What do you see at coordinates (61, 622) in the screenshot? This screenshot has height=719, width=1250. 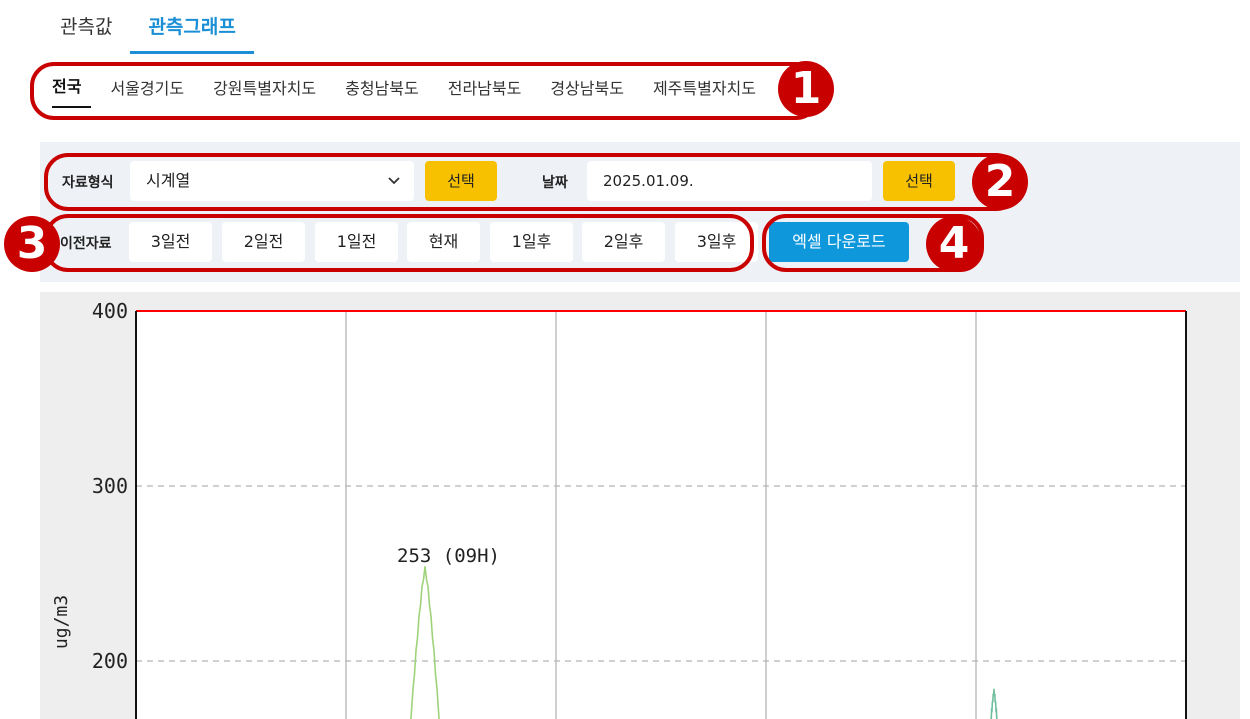 I see `y-axis-label: ug/m3` at bounding box center [61, 622].